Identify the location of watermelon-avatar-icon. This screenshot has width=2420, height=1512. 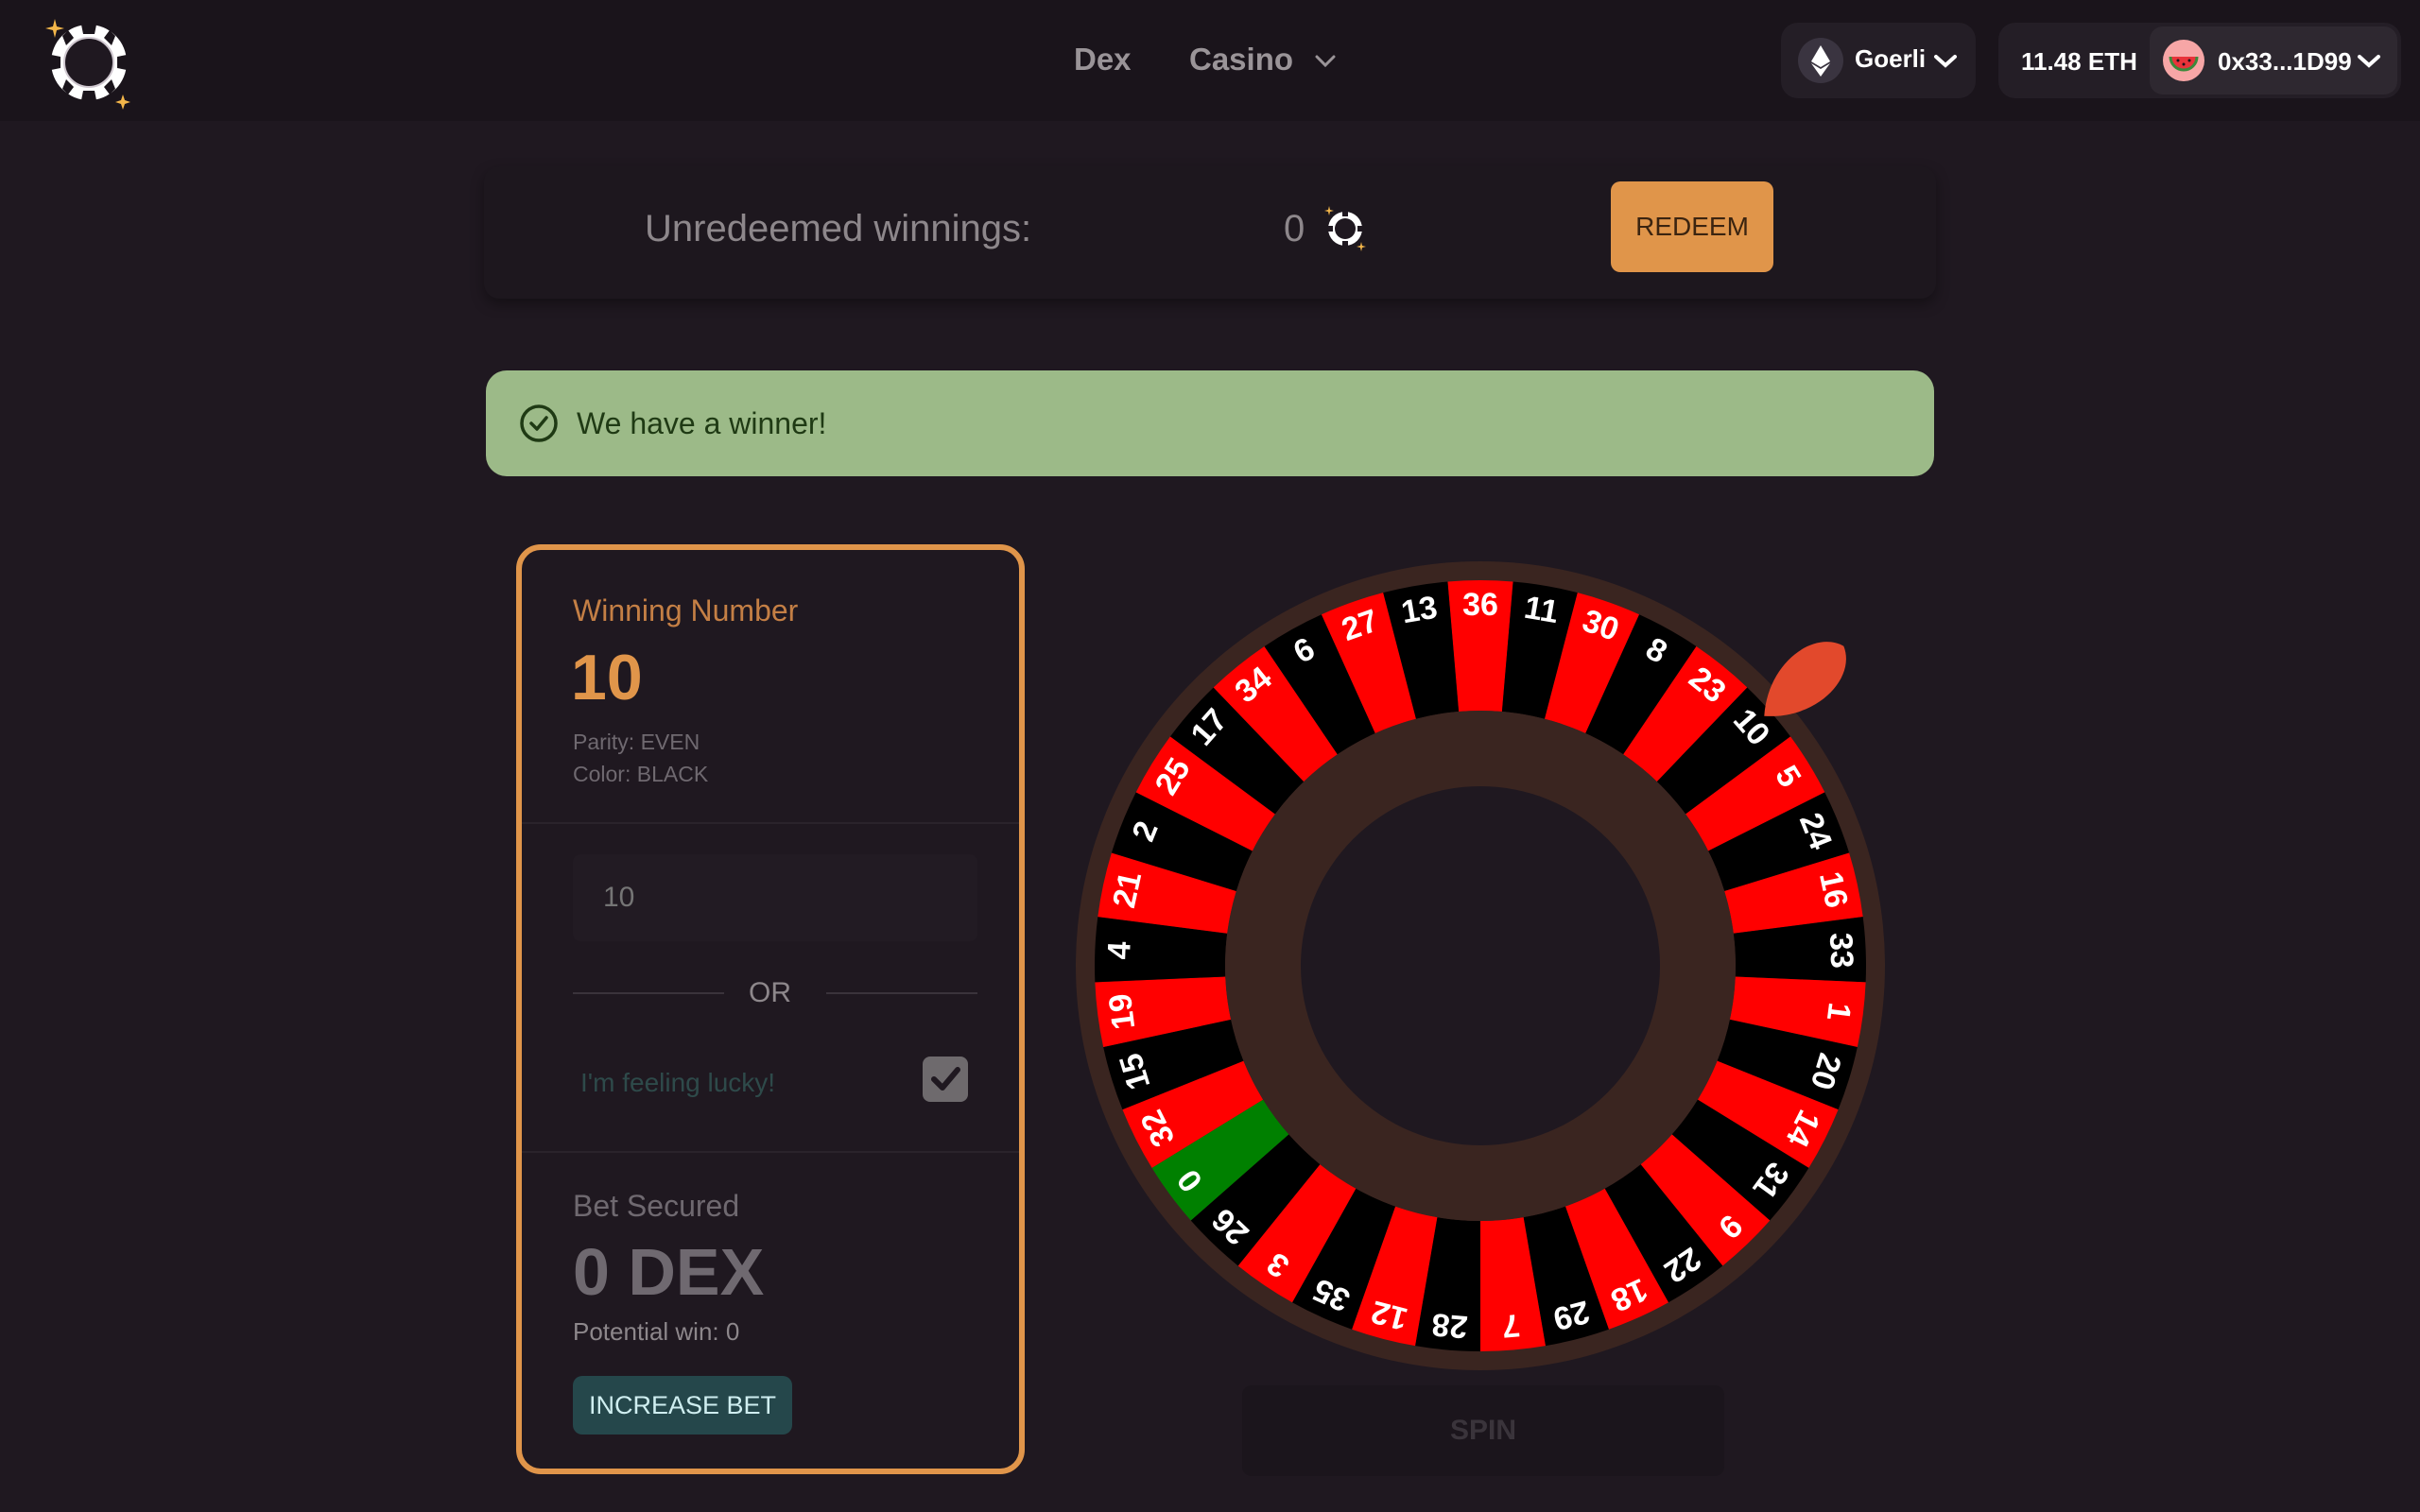
(2183, 60).